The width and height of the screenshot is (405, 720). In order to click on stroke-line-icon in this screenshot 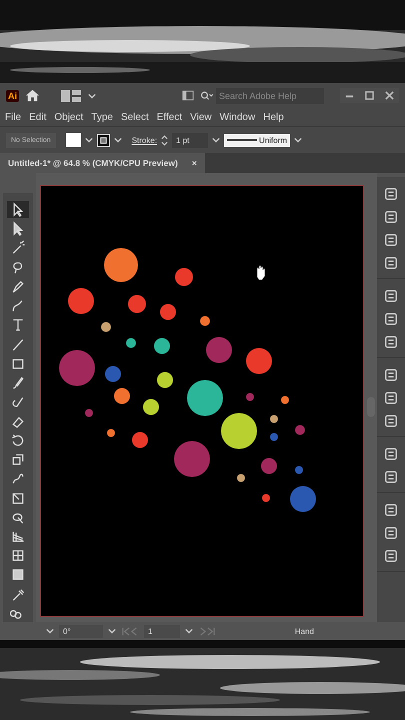, I will do `click(242, 140)`.